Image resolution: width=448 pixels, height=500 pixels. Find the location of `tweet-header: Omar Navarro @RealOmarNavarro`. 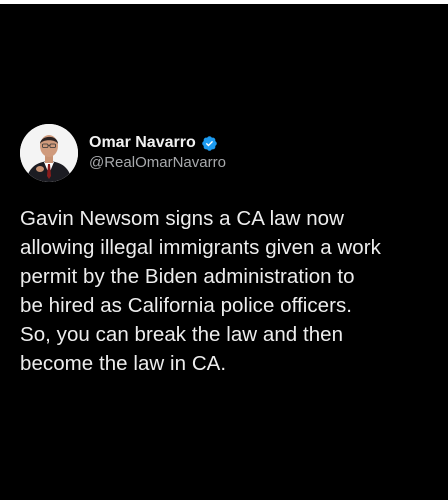

tweet-header: Omar Navarro @RealOmarNavarro is located at coordinates (123, 153).